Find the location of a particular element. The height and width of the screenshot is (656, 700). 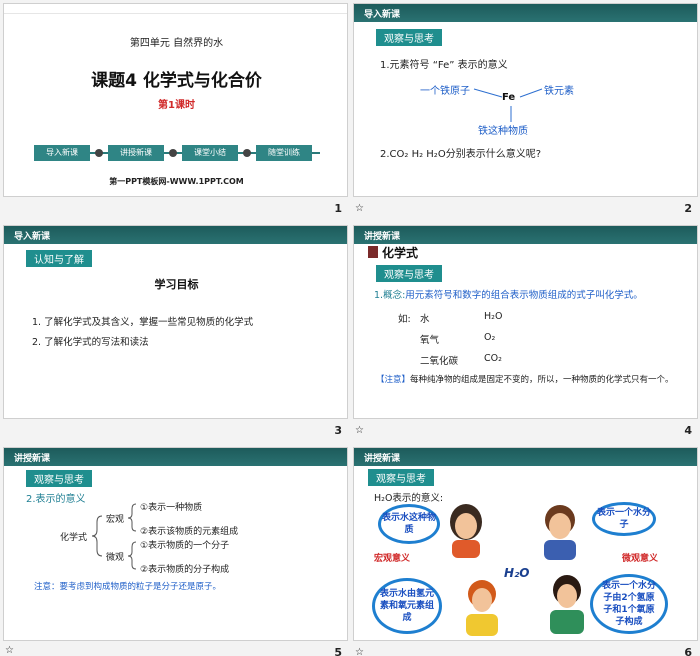

nav-button-teach: 讲授新课 is located at coordinates (136, 153).